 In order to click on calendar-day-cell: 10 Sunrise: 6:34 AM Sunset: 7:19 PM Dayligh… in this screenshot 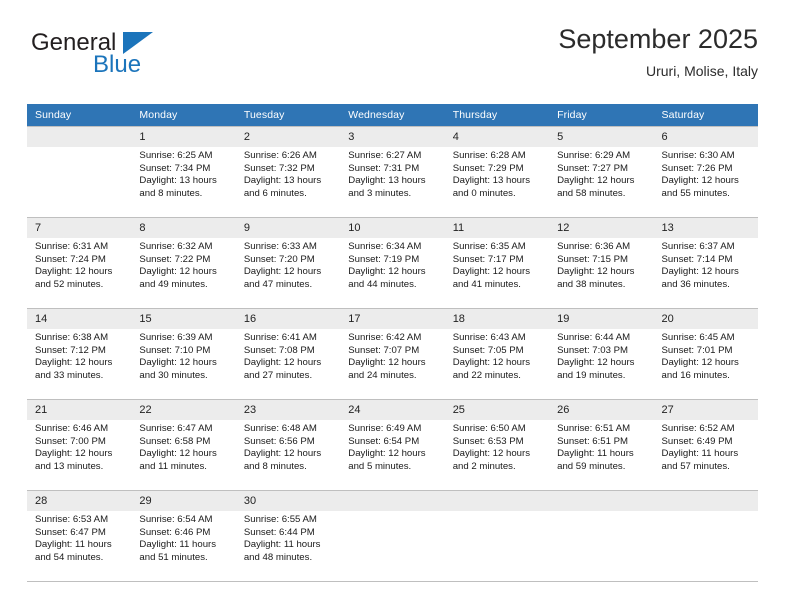, I will do `click(392, 263)`.